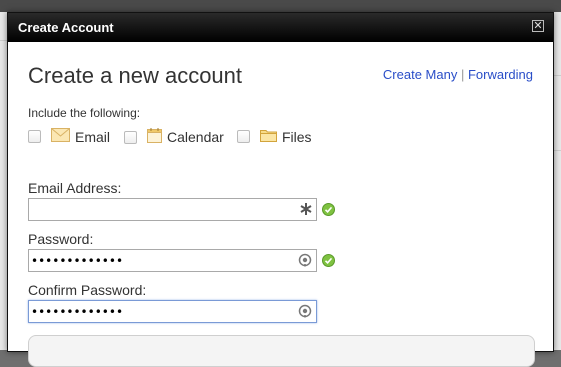  Describe the element at coordinates (328, 212) in the screenshot. I see `email-valid-check-icon` at that location.